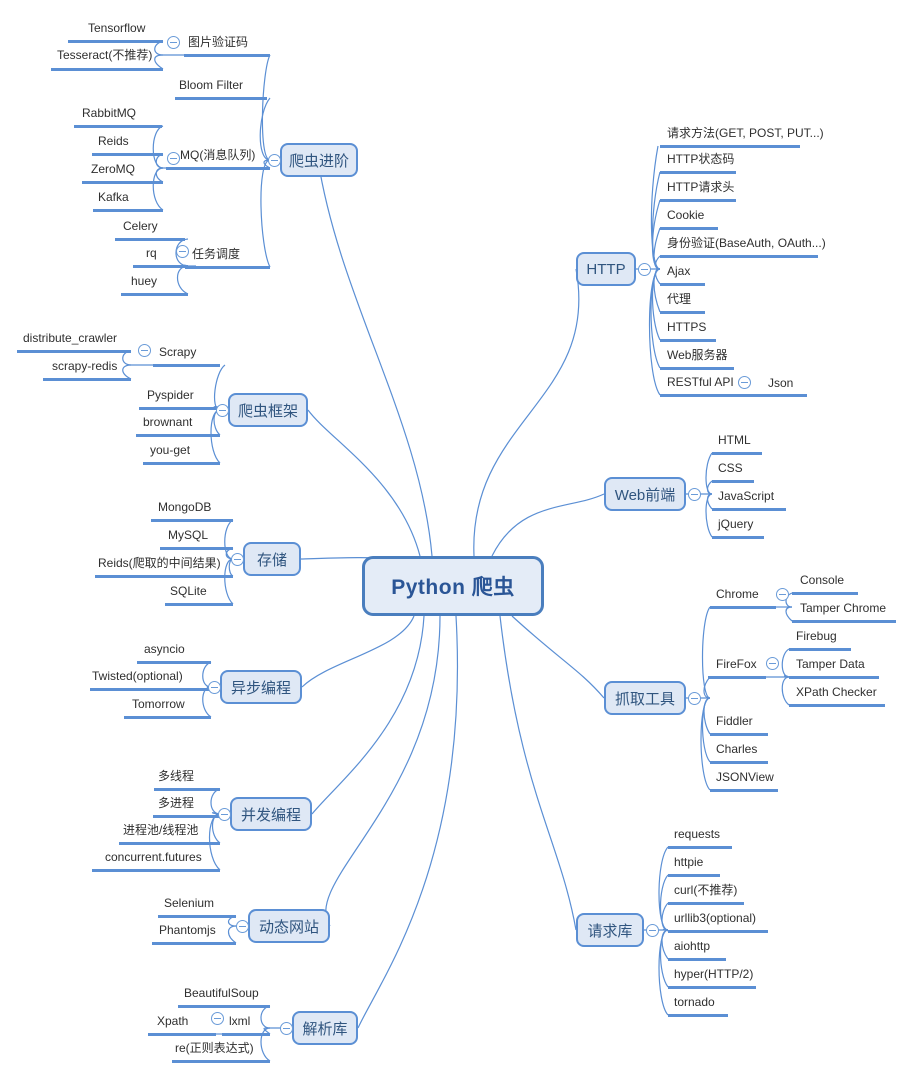 Image resolution: width=911 pixels, height=1075 pixels. Describe the element at coordinates (734, 440) in the screenshot. I see `leaf-html: HTML` at that location.